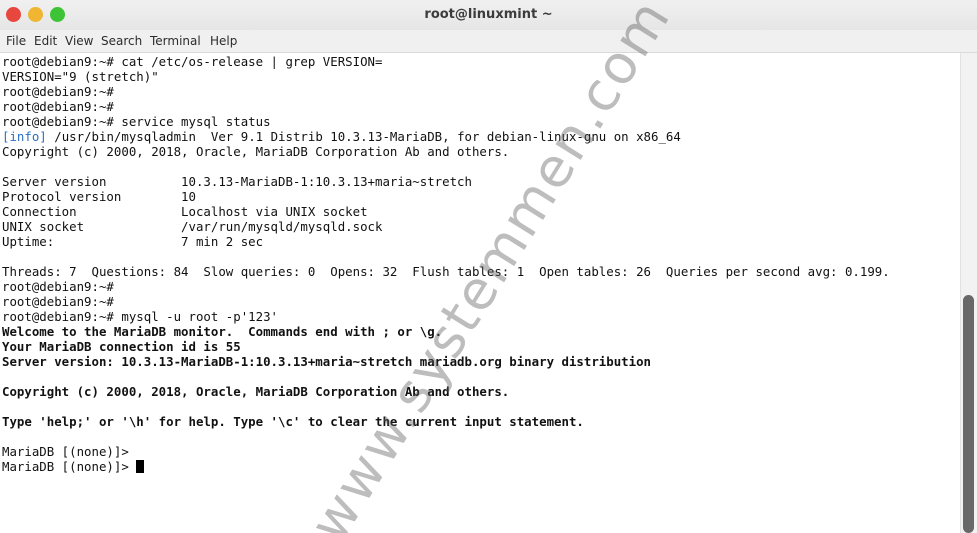  What do you see at coordinates (24, 136) in the screenshot?
I see `info-tag: [info]` at bounding box center [24, 136].